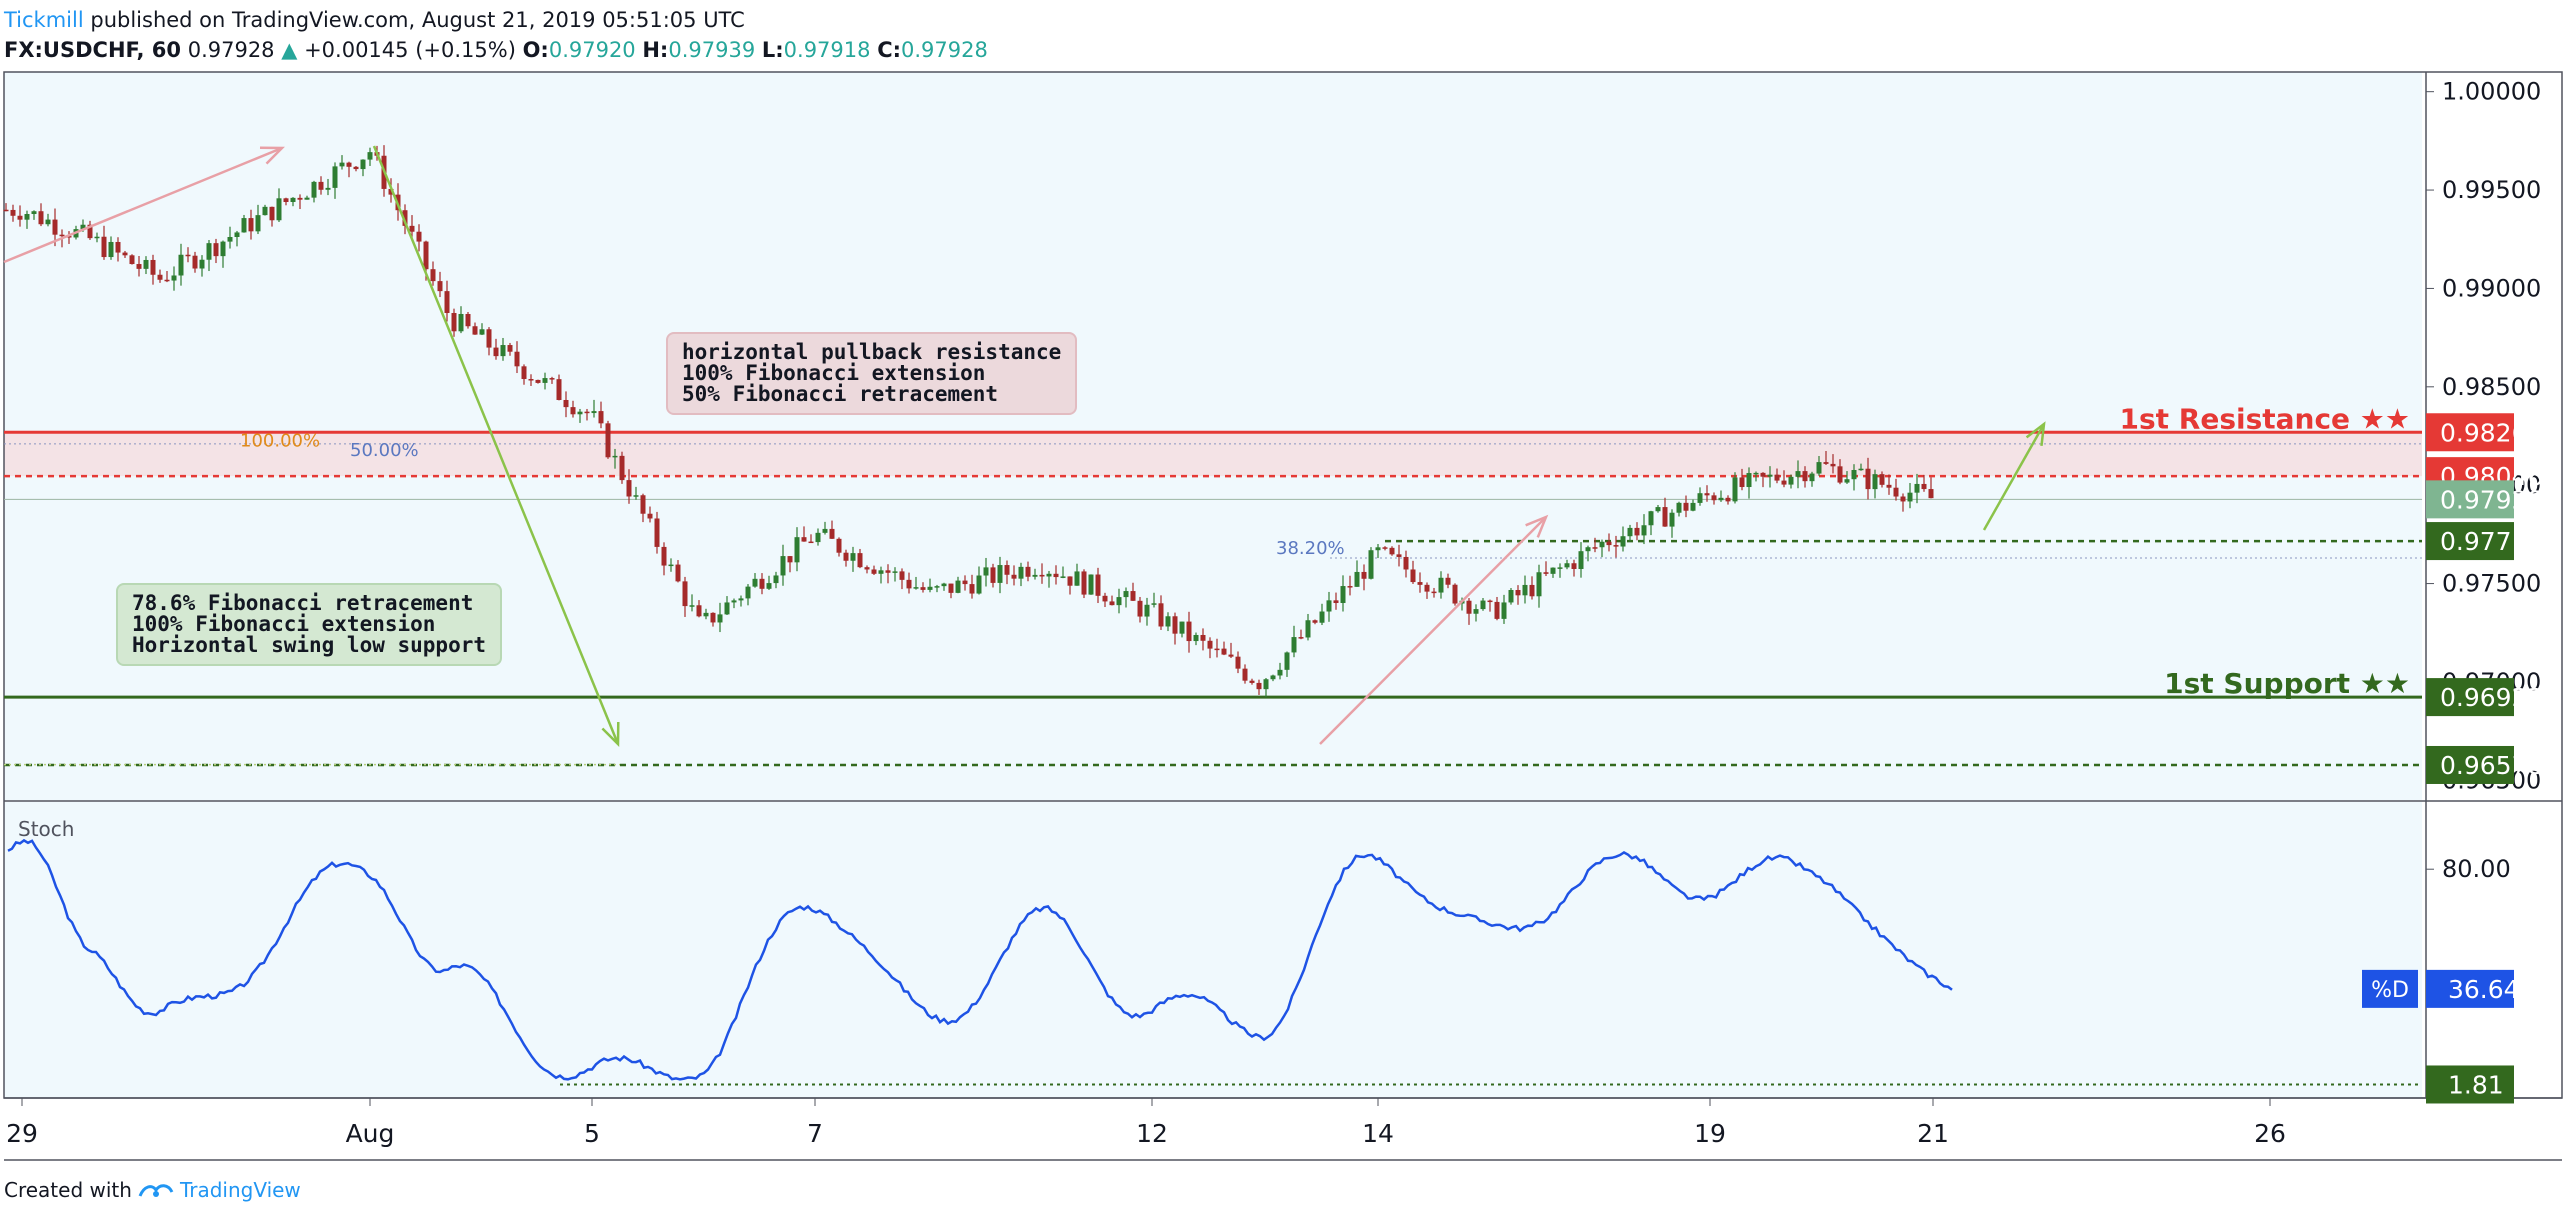  I want to click on y-tick-label: 0.98500, so click(2491, 387).